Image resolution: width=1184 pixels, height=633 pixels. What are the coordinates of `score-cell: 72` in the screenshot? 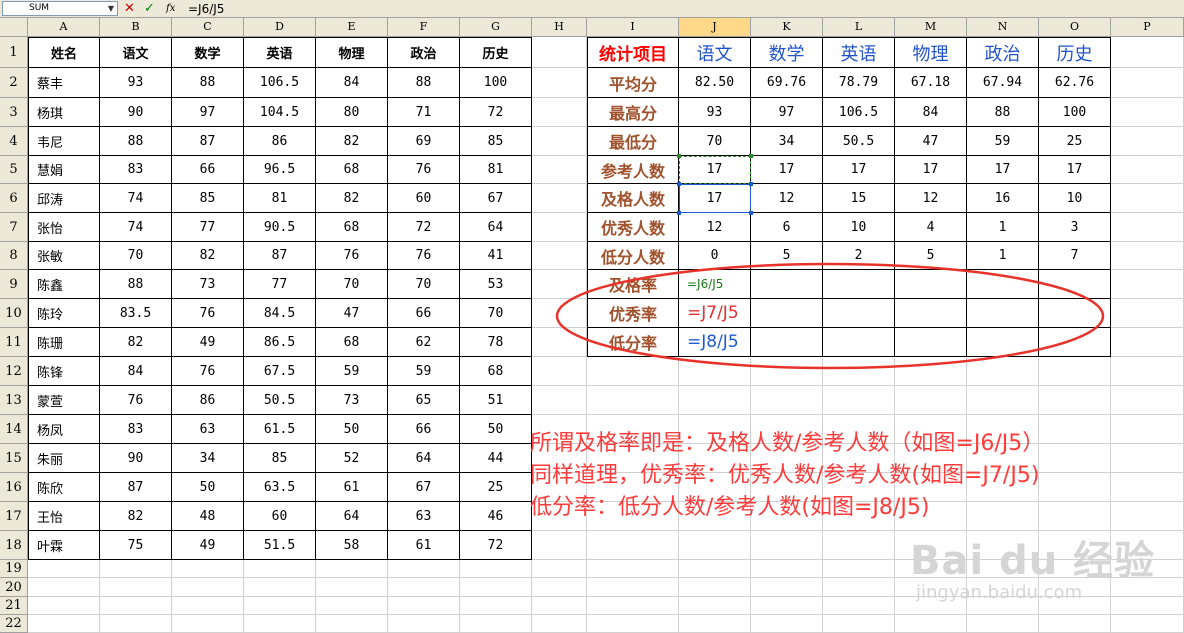 It's located at (496, 112).